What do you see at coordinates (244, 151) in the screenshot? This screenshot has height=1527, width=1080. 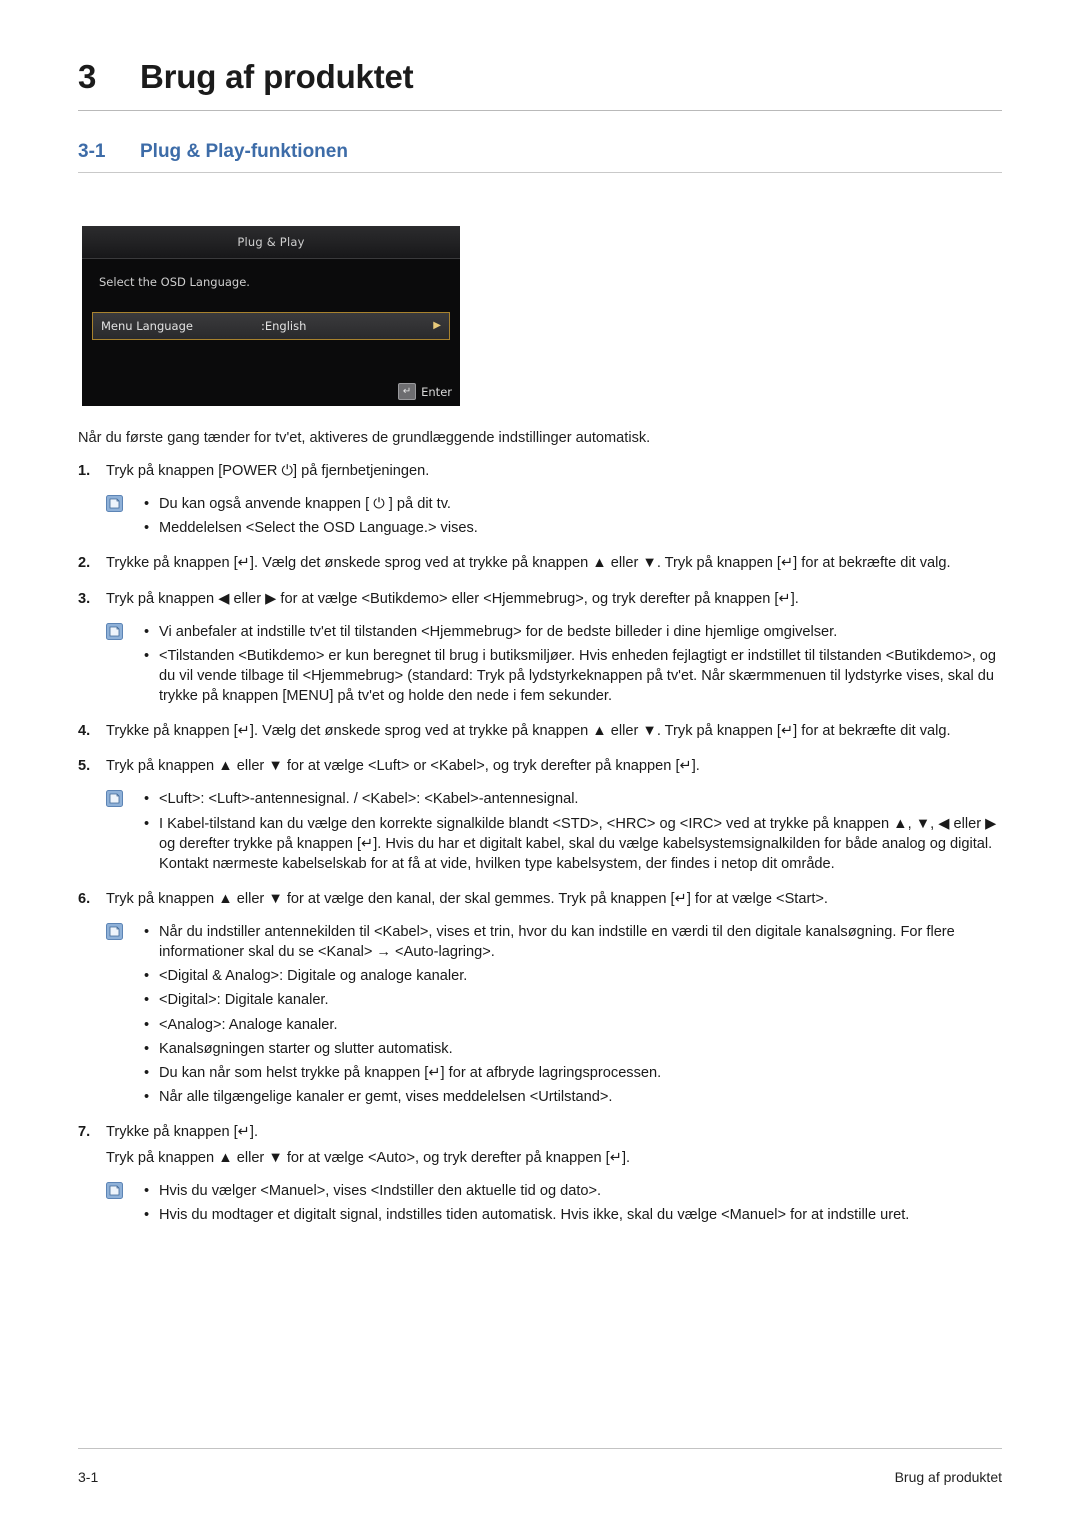 I see `section-title: Plug & Play-funktionen` at bounding box center [244, 151].